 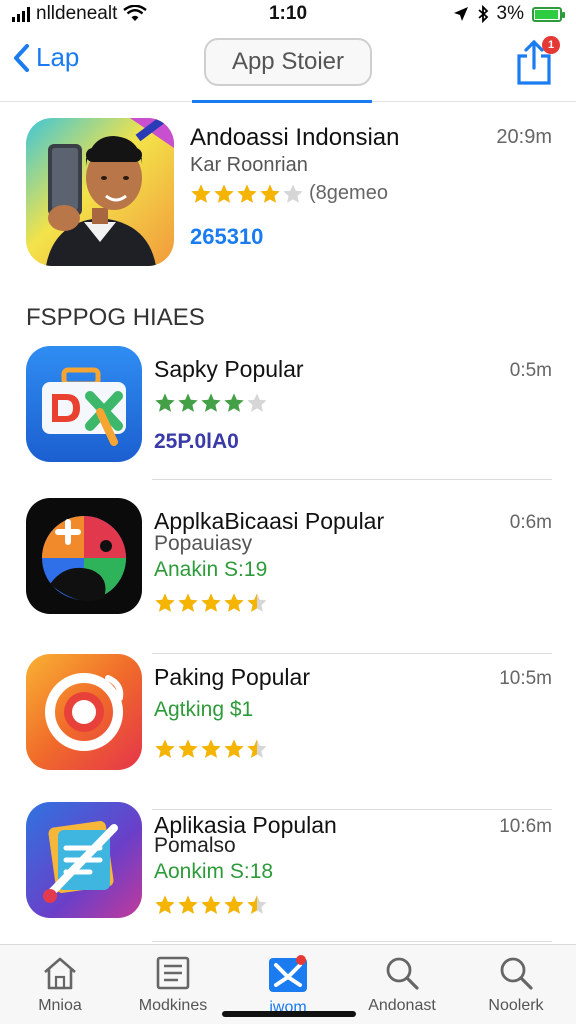 I want to click on tab-search-2: Noolerk, so click(x=516, y=985).